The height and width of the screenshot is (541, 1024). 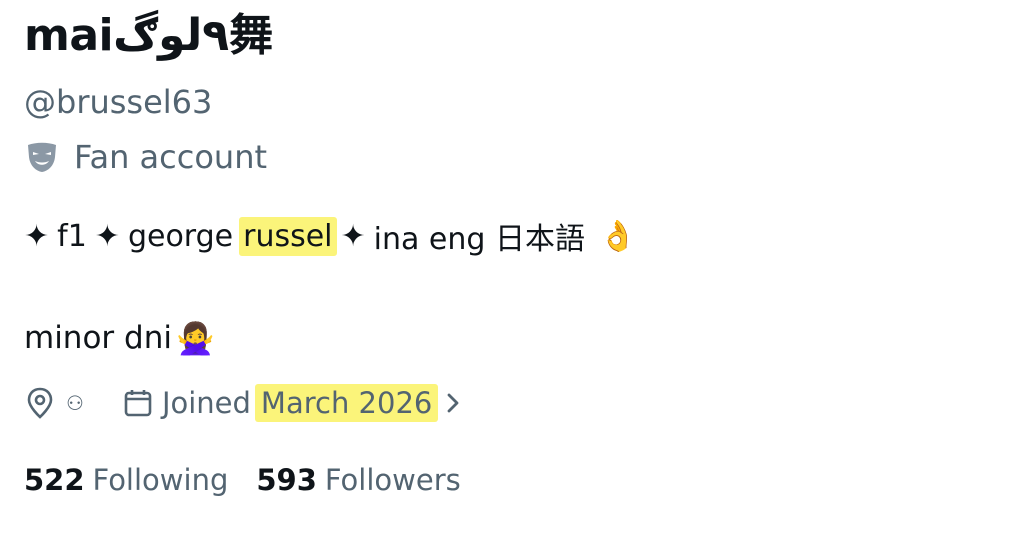 What do you see at coordinates (118, 102) in the screenshot?
I see `username-handle: @brussel63` at bounding box center [118, 102].